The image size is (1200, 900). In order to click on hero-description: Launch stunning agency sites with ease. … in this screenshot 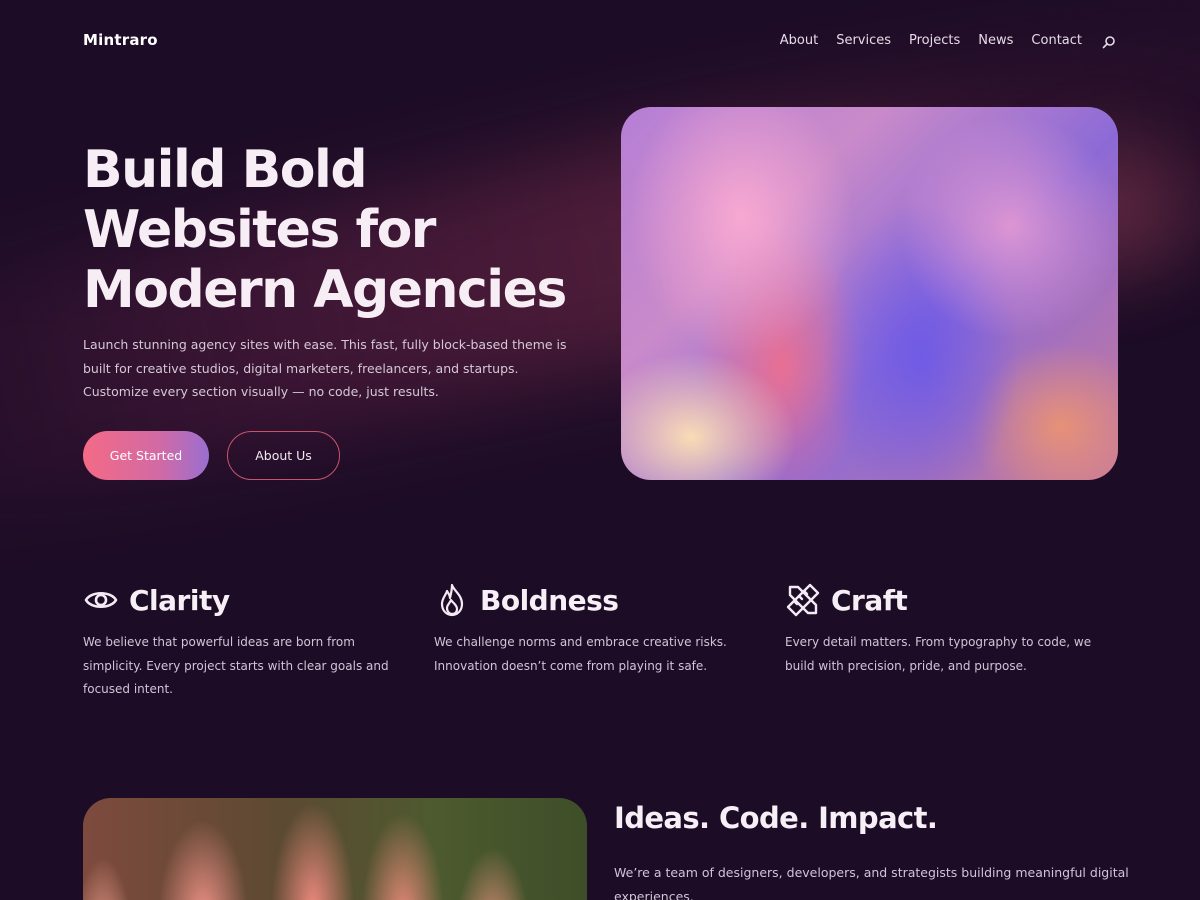, I will do `click(325, 368)`.